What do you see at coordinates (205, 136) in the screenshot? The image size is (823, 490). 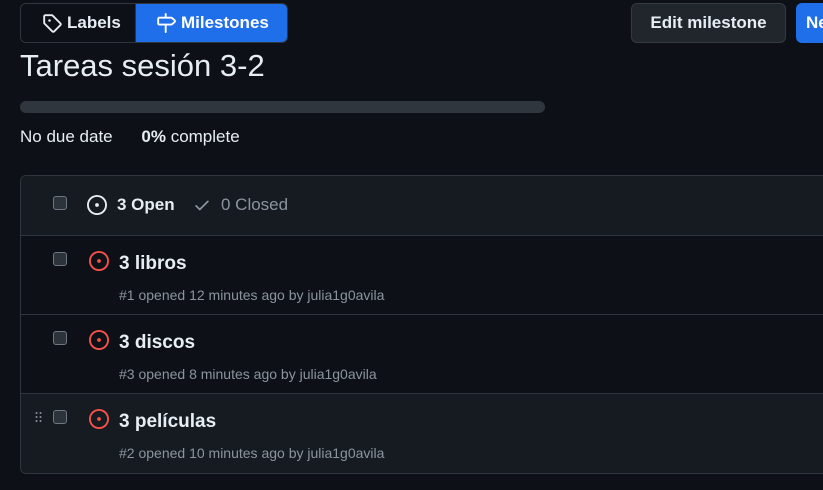 I see `complete-word: complete` at bounding box center [205, 136].